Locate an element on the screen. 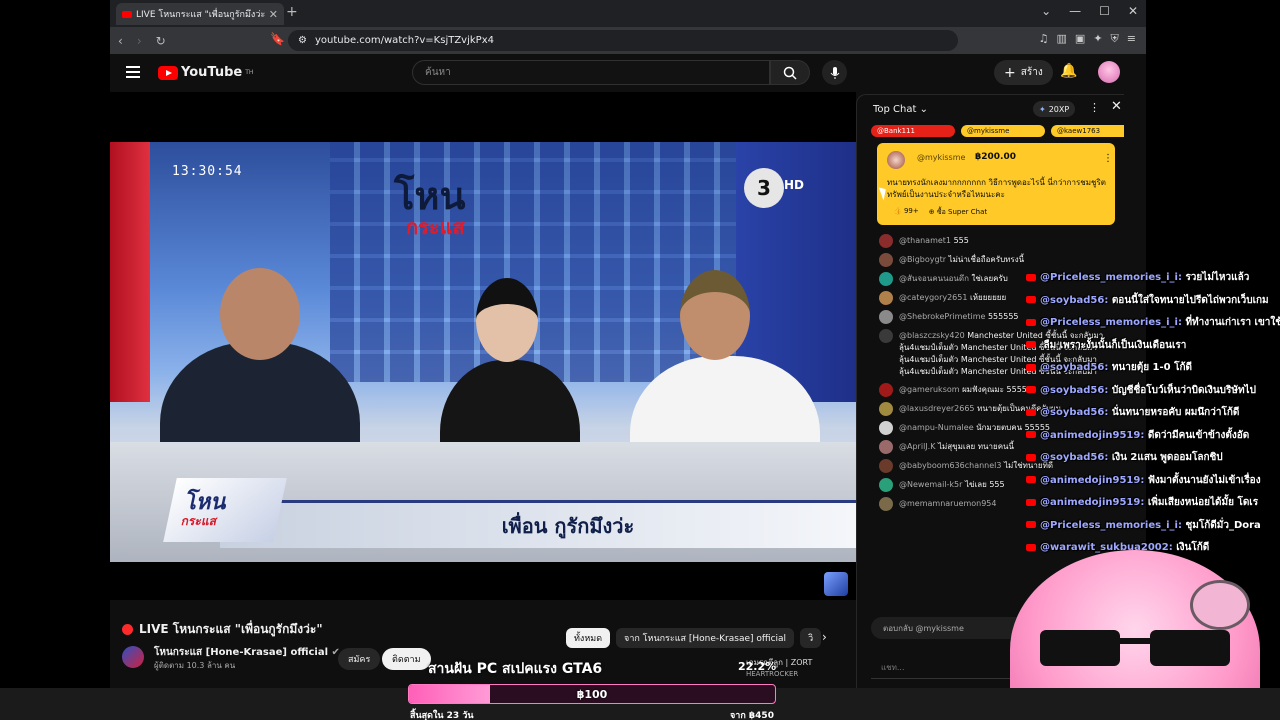 Image resolution: width=1280 pixels, height=720 pixels. overlay-chat-line: @soybad56: นั่นทนายหรอคับ ผมนึกว่าโก้ดี is located at coordinates (1132, 412).